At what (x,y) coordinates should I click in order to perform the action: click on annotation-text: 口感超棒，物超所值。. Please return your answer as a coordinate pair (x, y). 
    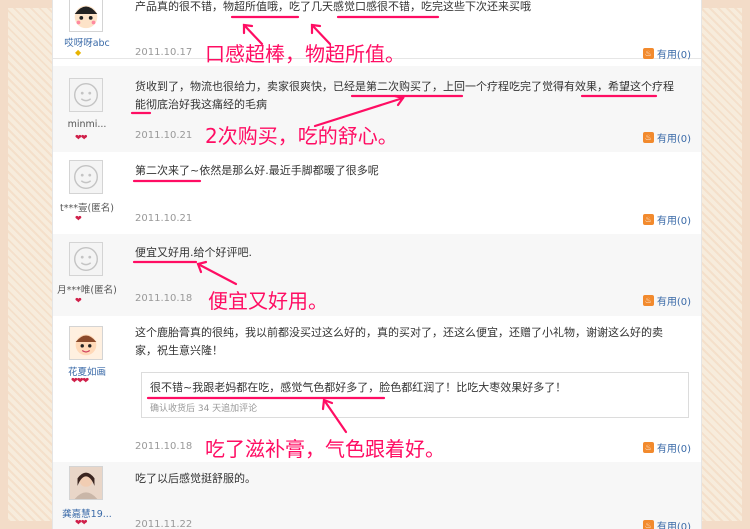
    Looking at the image, I should click on (305, 54).